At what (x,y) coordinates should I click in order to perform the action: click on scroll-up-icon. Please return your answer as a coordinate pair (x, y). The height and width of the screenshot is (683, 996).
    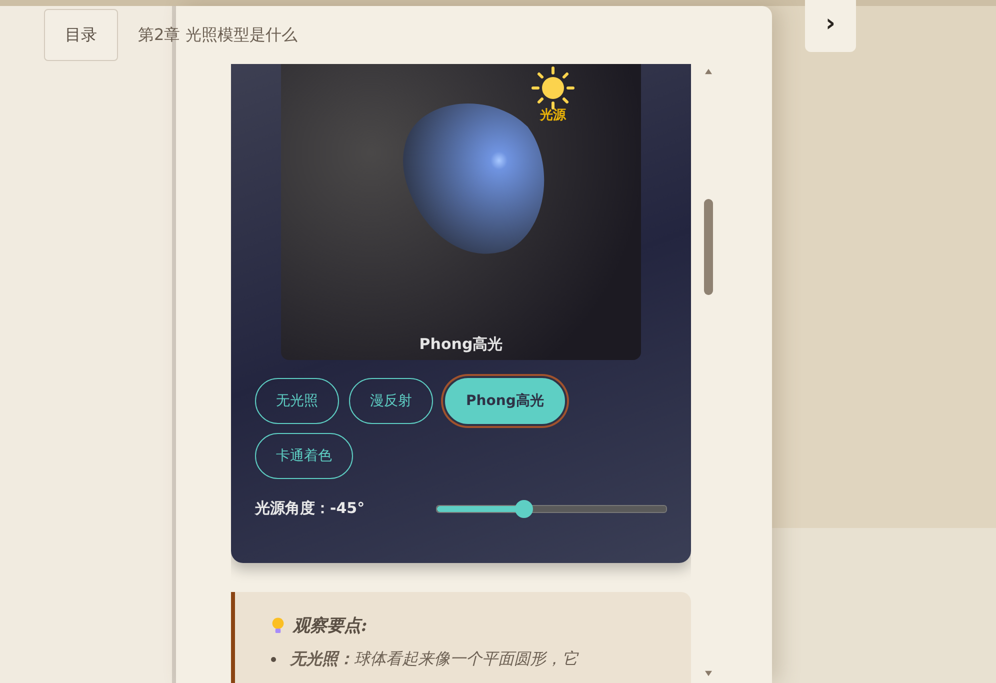
    Looking at the image, I should click on (708, 71).